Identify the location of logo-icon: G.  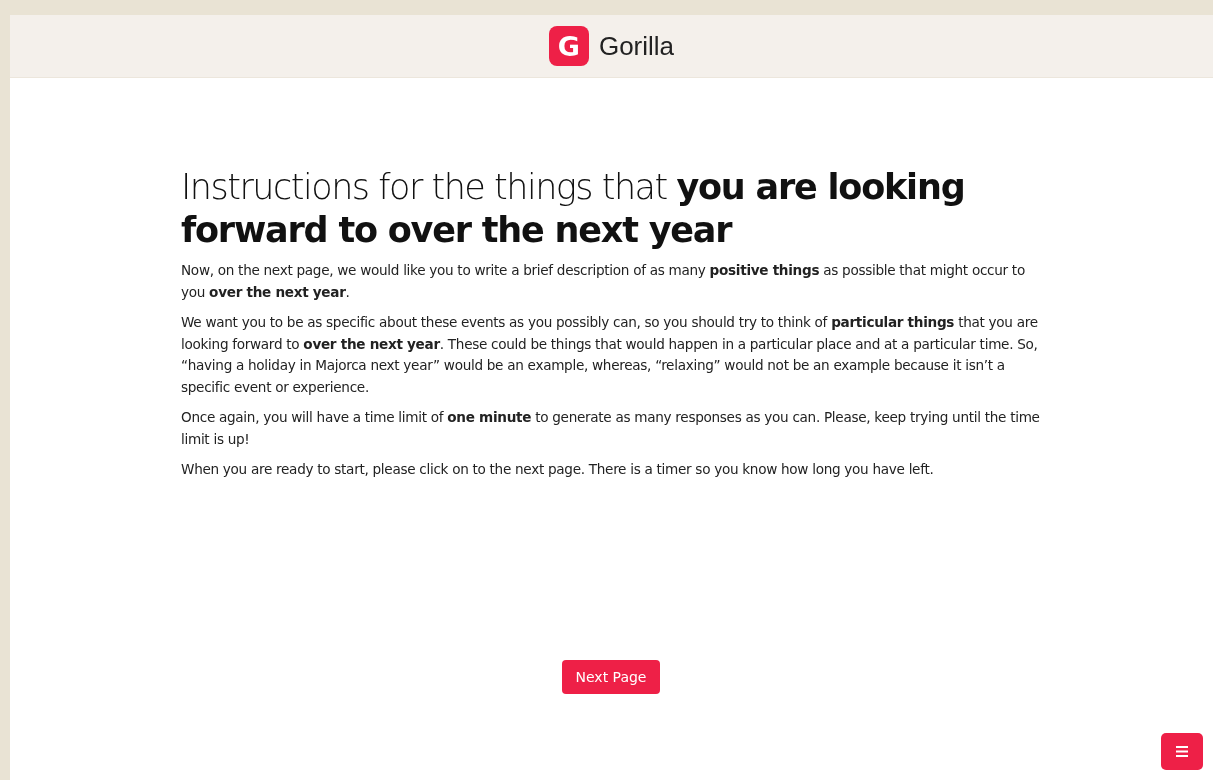
(568, 46).